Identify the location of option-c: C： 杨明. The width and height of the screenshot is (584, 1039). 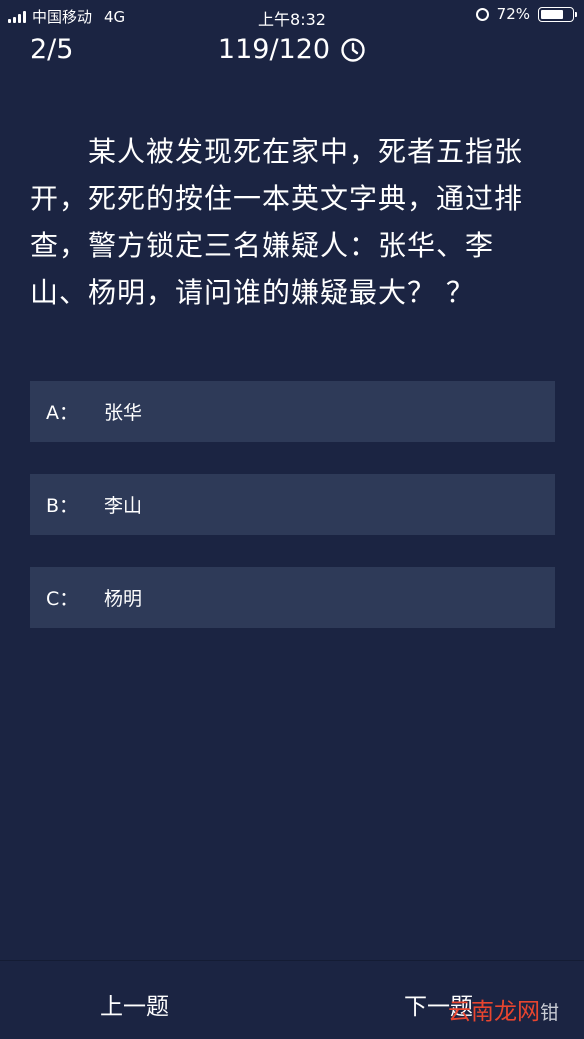
(292, 597).